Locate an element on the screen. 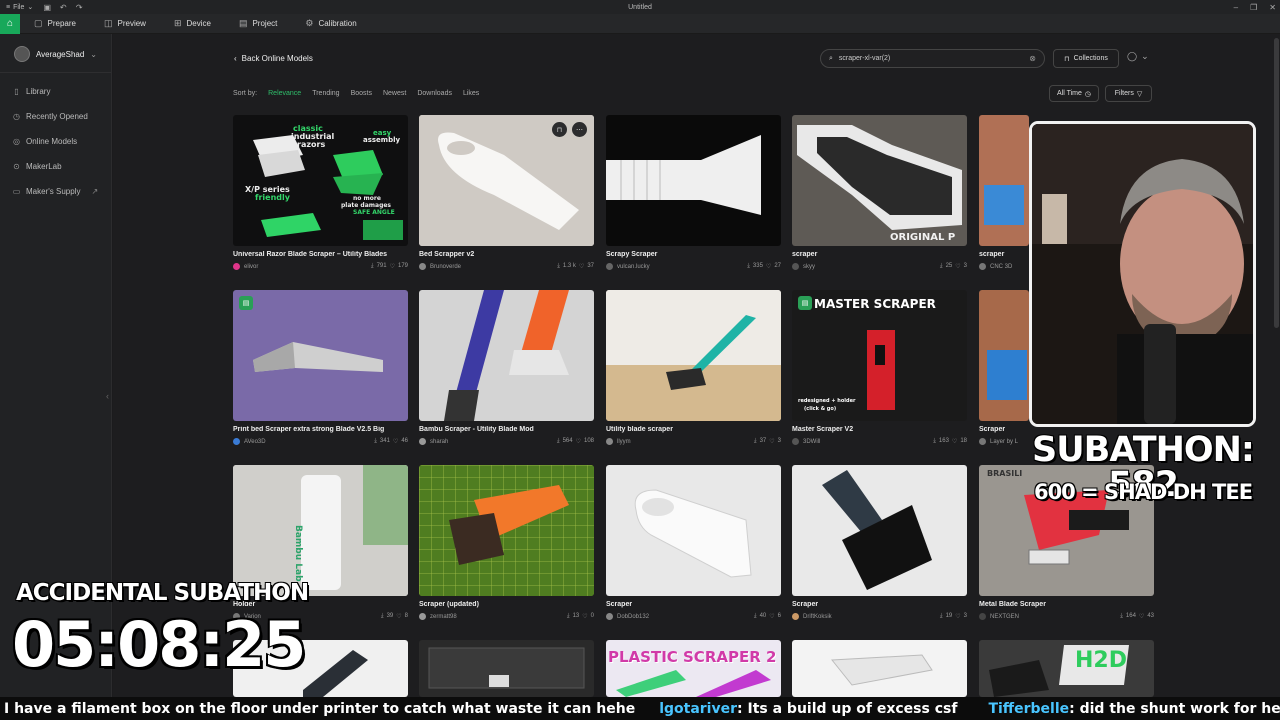 This screenshot has height=720, width=1280. scrollbar is located at coordinates (1276, 183).